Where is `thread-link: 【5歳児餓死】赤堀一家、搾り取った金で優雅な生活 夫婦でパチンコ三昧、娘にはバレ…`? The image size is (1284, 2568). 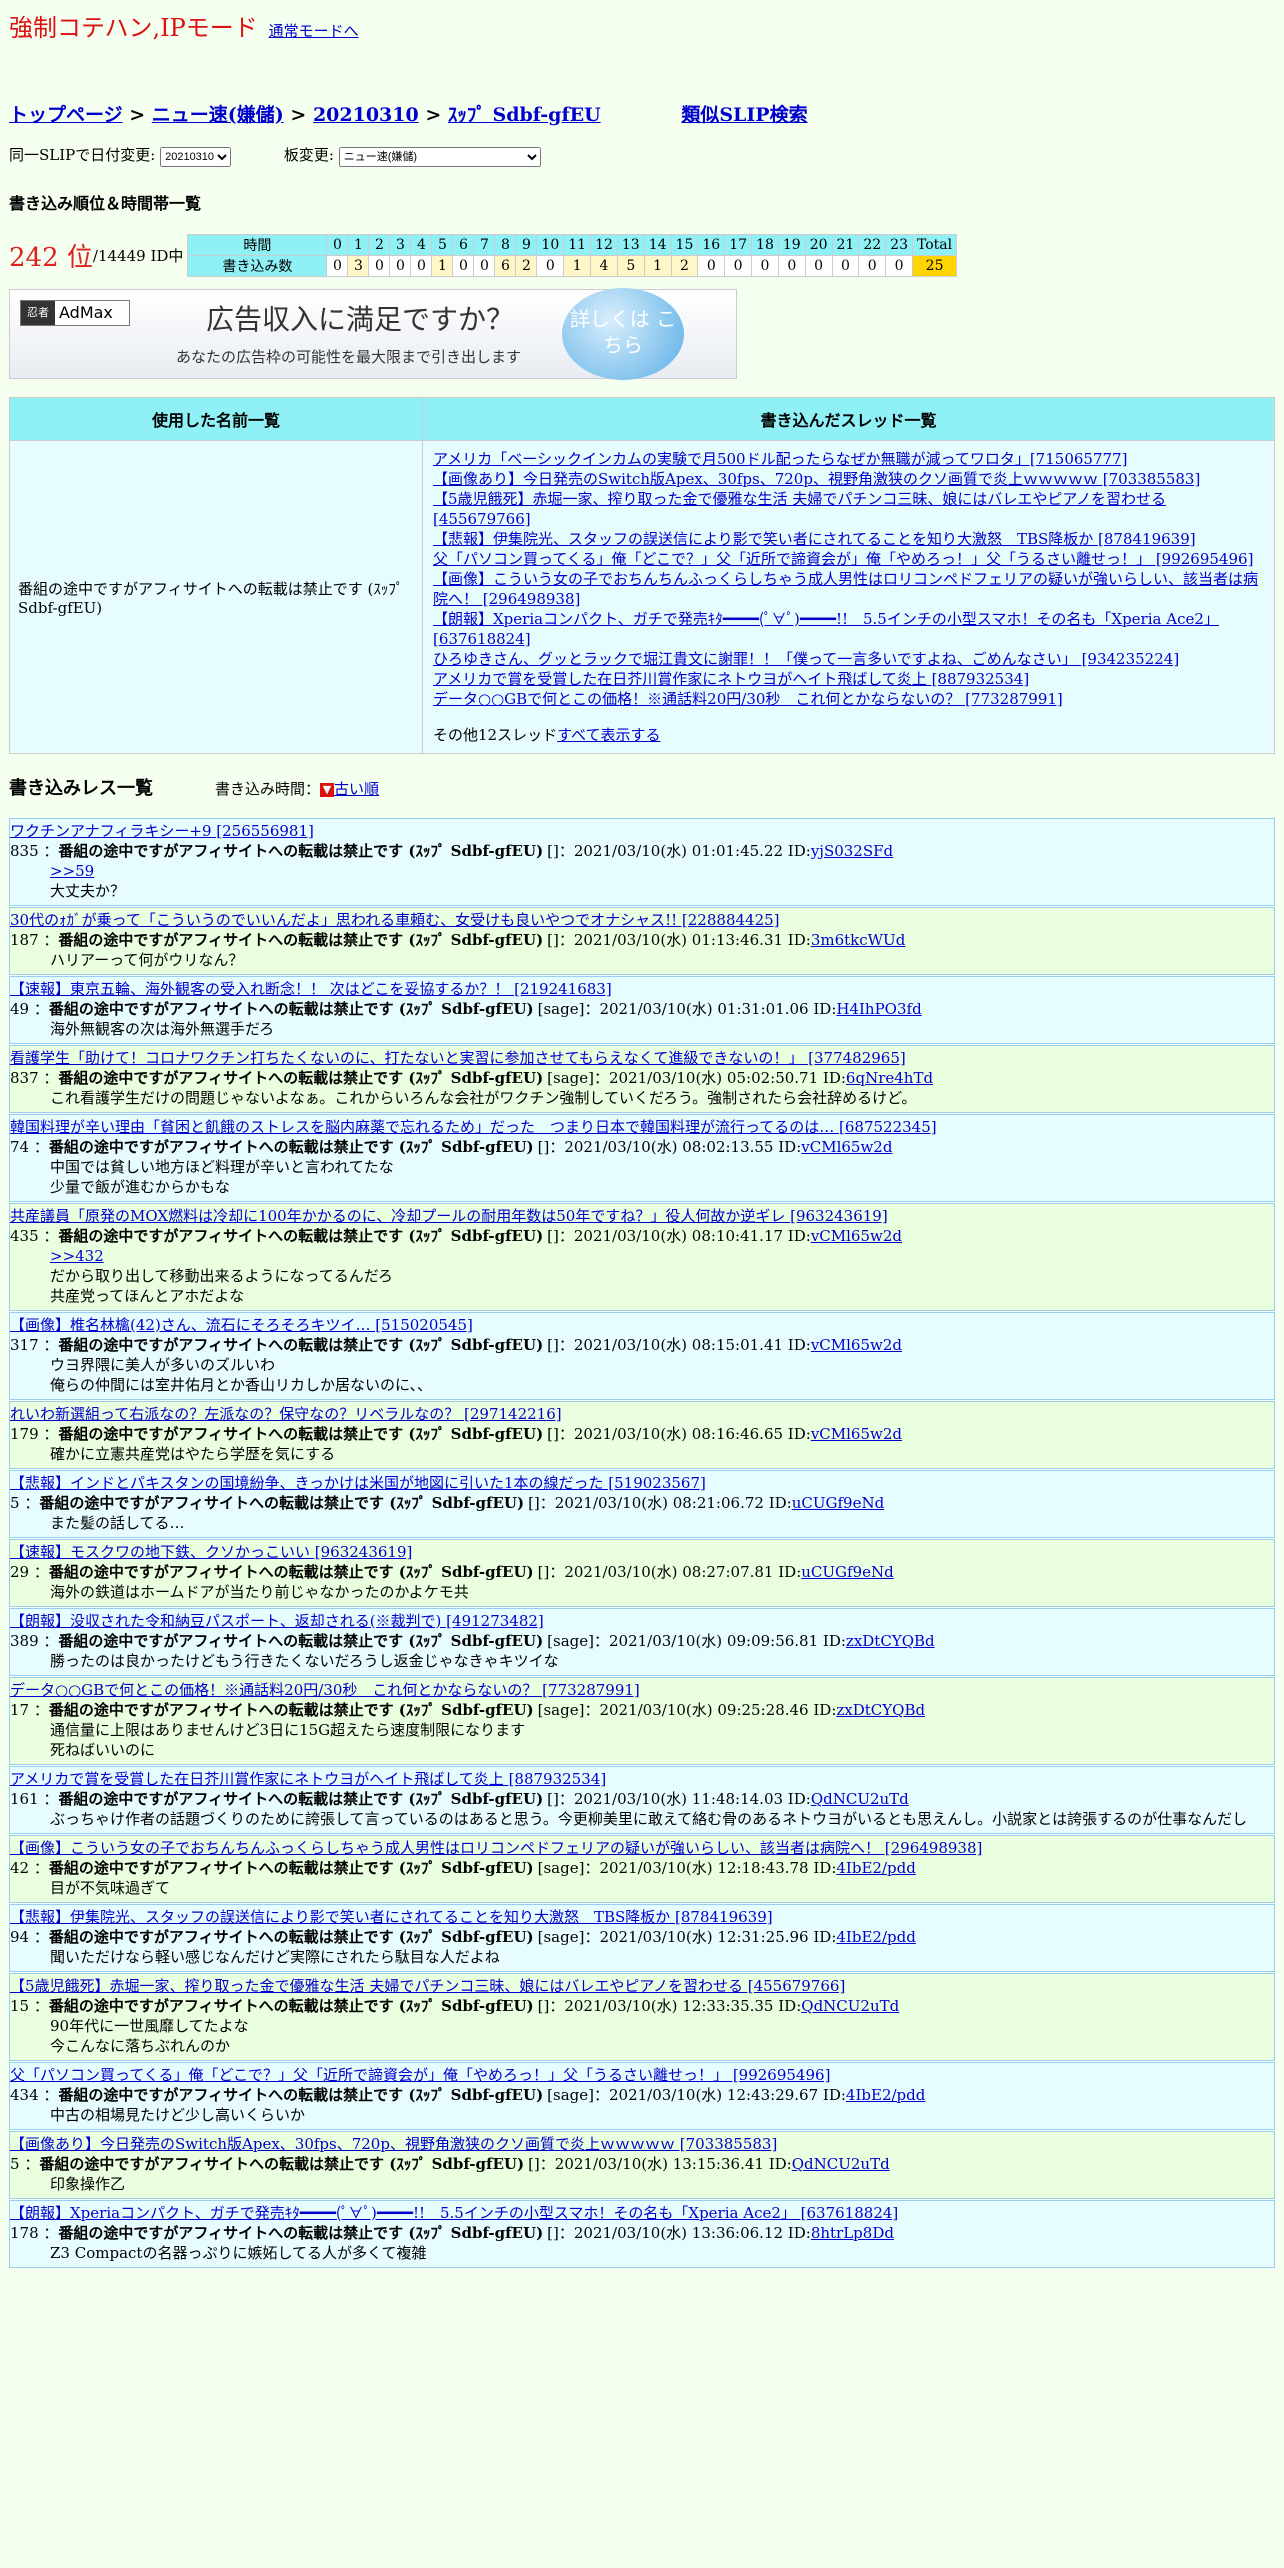
thread-link: 【5歳児餓死】赤堀一家、搾り取った金で優雅な生活 夫婦でパチンコ三昧、娘にはバレ… is located at coordinates (799, 509).